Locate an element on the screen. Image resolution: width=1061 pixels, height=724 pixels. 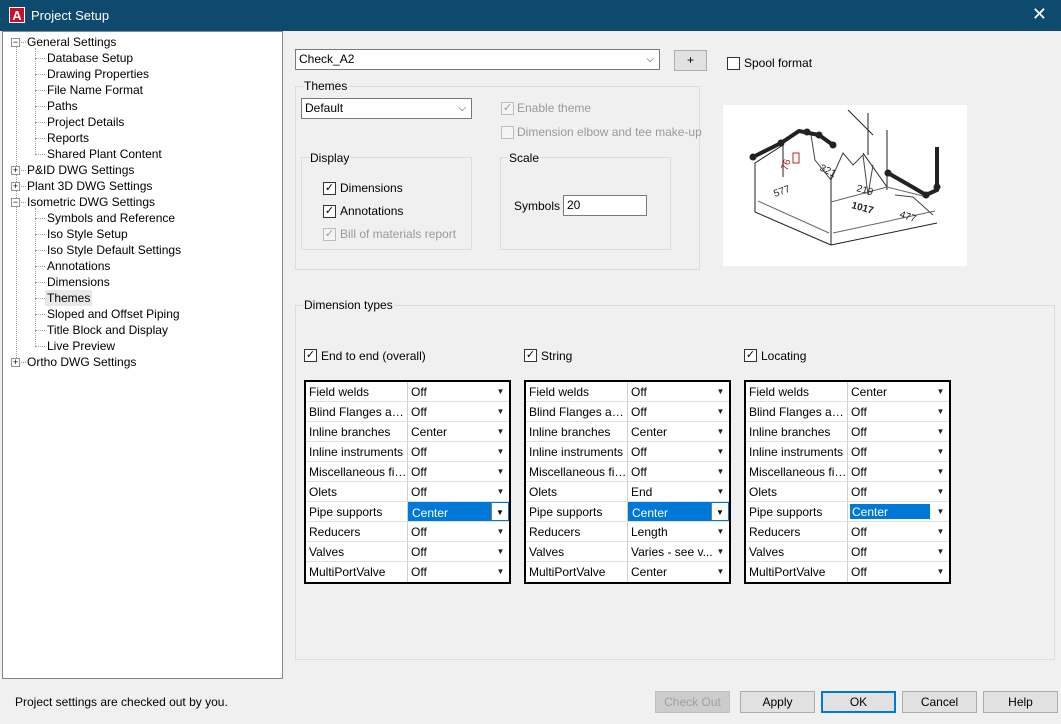
tree-item: Database Setup is located at coordinates (142, 58).